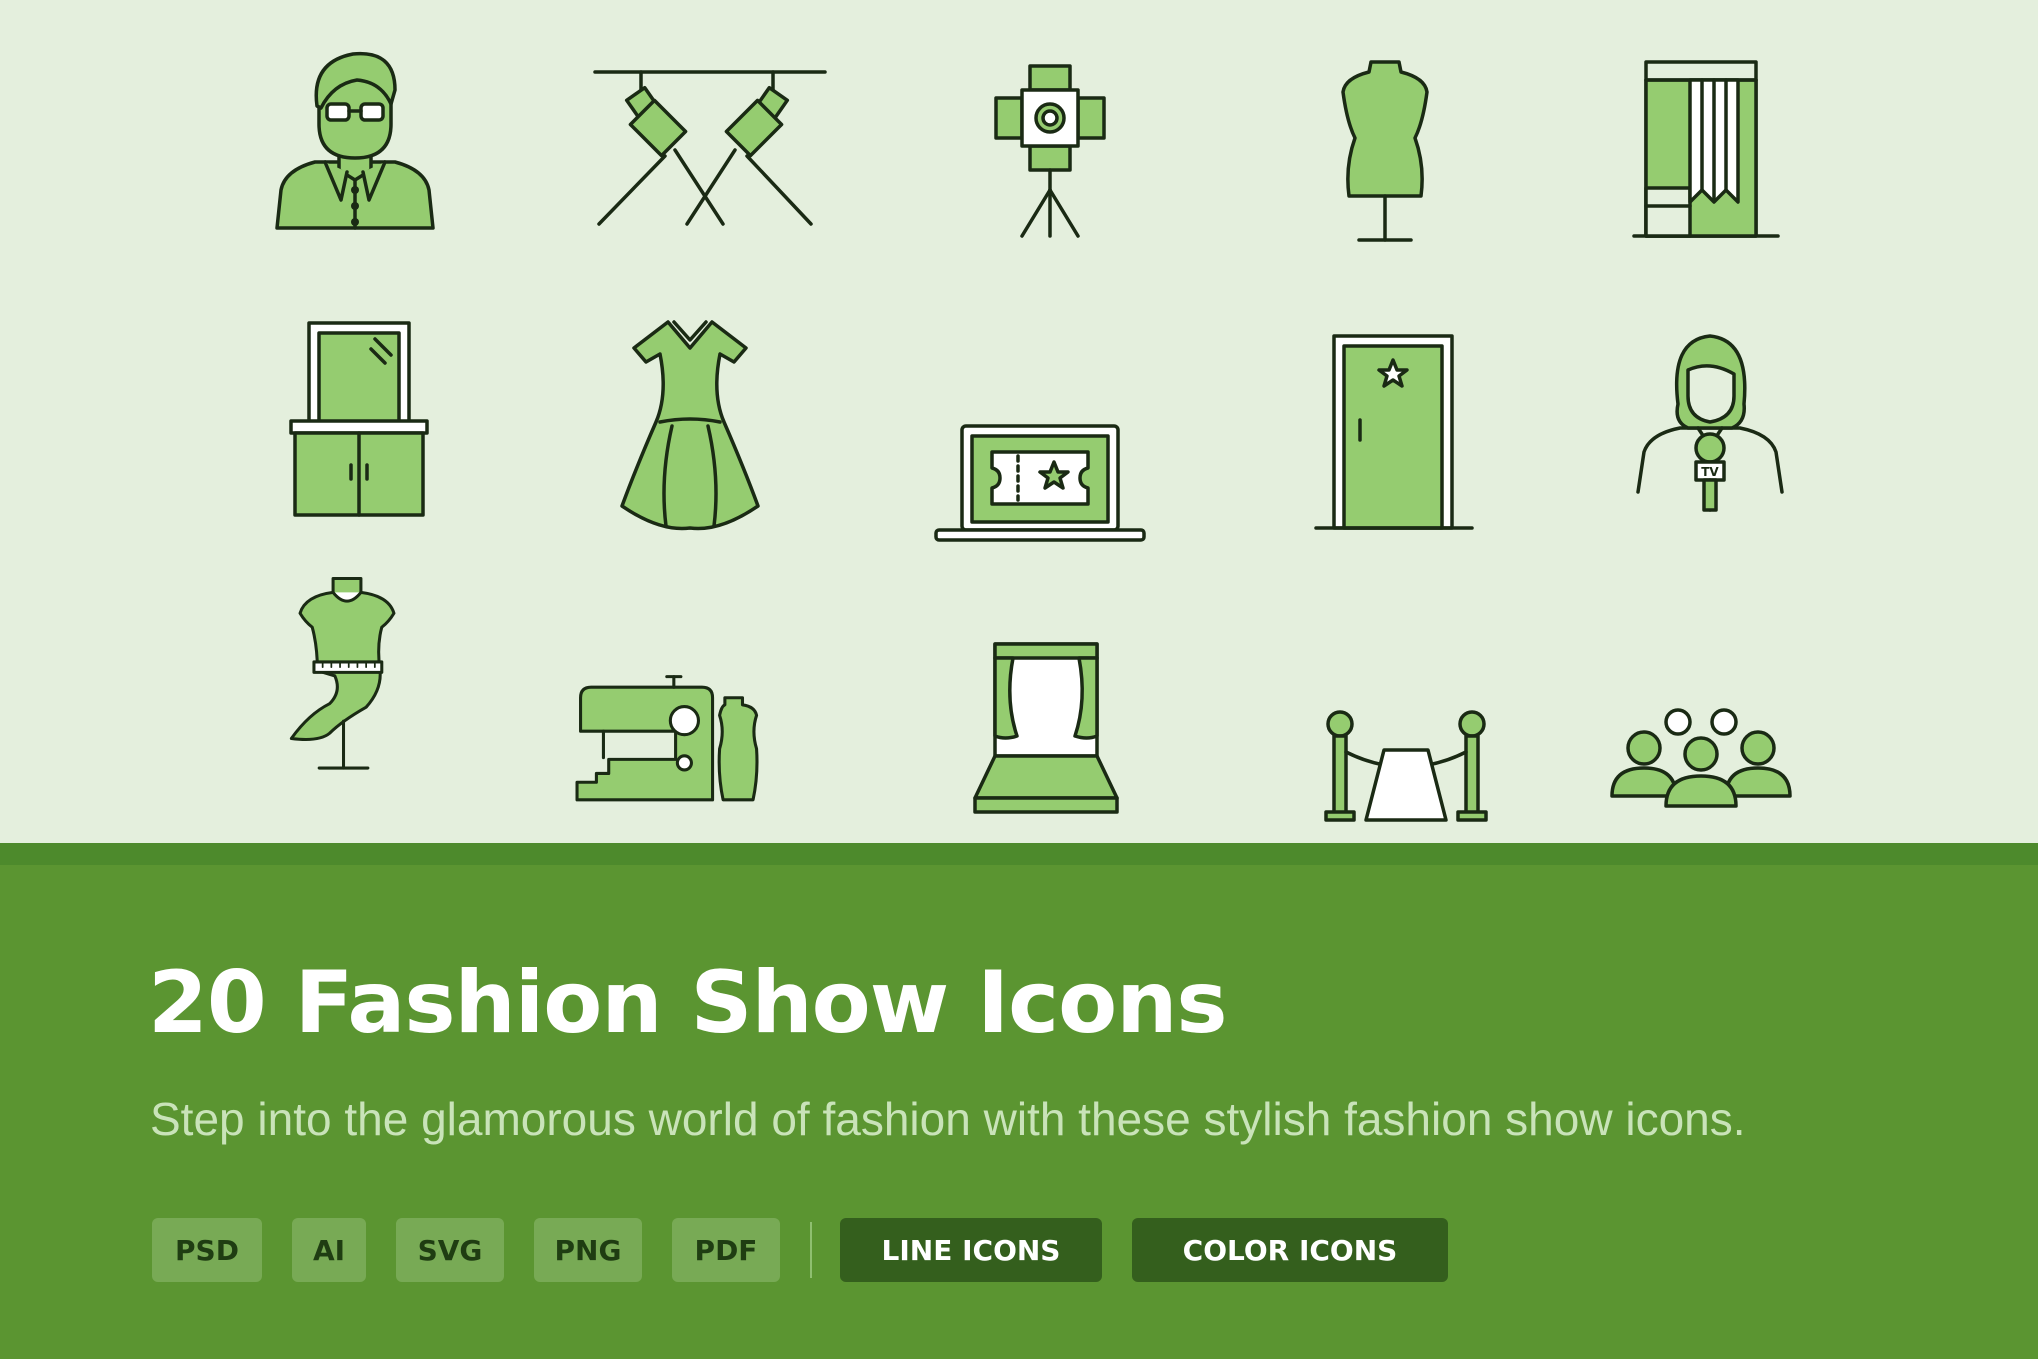 Image resolution: width=2038 pixels, height=1359 pixels. I want to click on studio-light-icon, so click(1050, 140).